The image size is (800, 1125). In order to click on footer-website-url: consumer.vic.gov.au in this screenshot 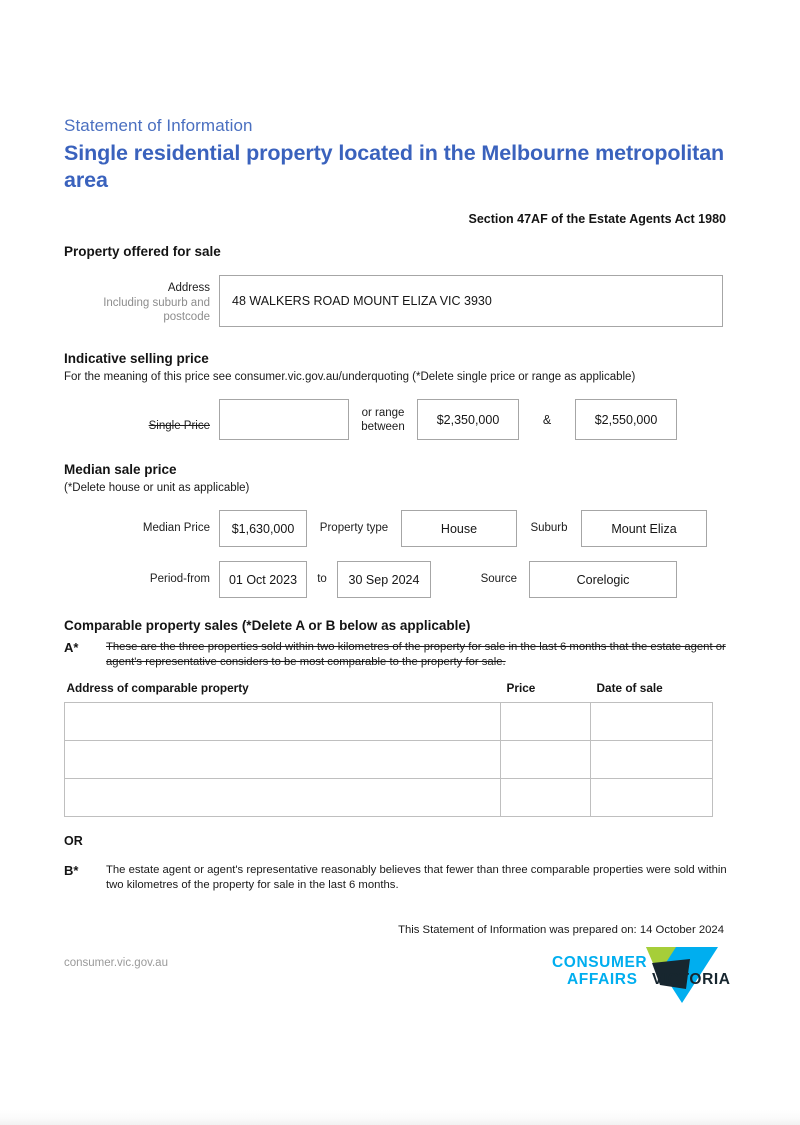, I will do `click(116, 963)`.